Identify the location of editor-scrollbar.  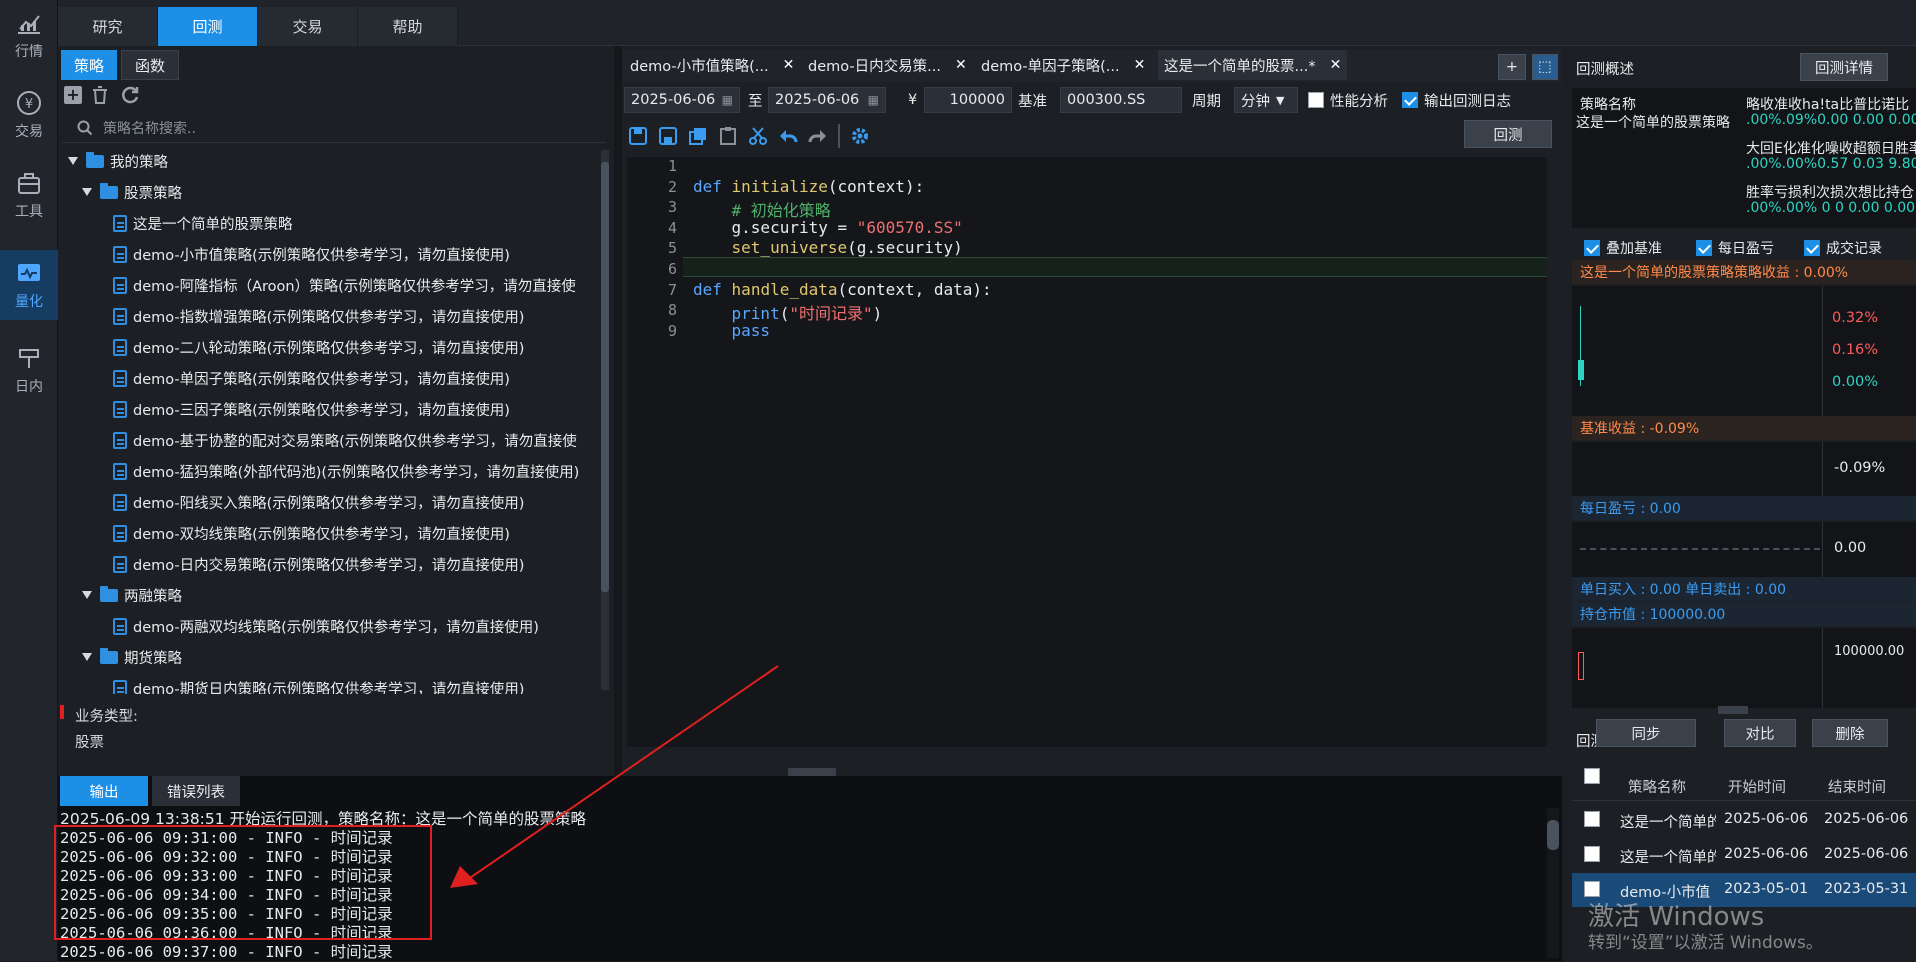
(1554, 452).